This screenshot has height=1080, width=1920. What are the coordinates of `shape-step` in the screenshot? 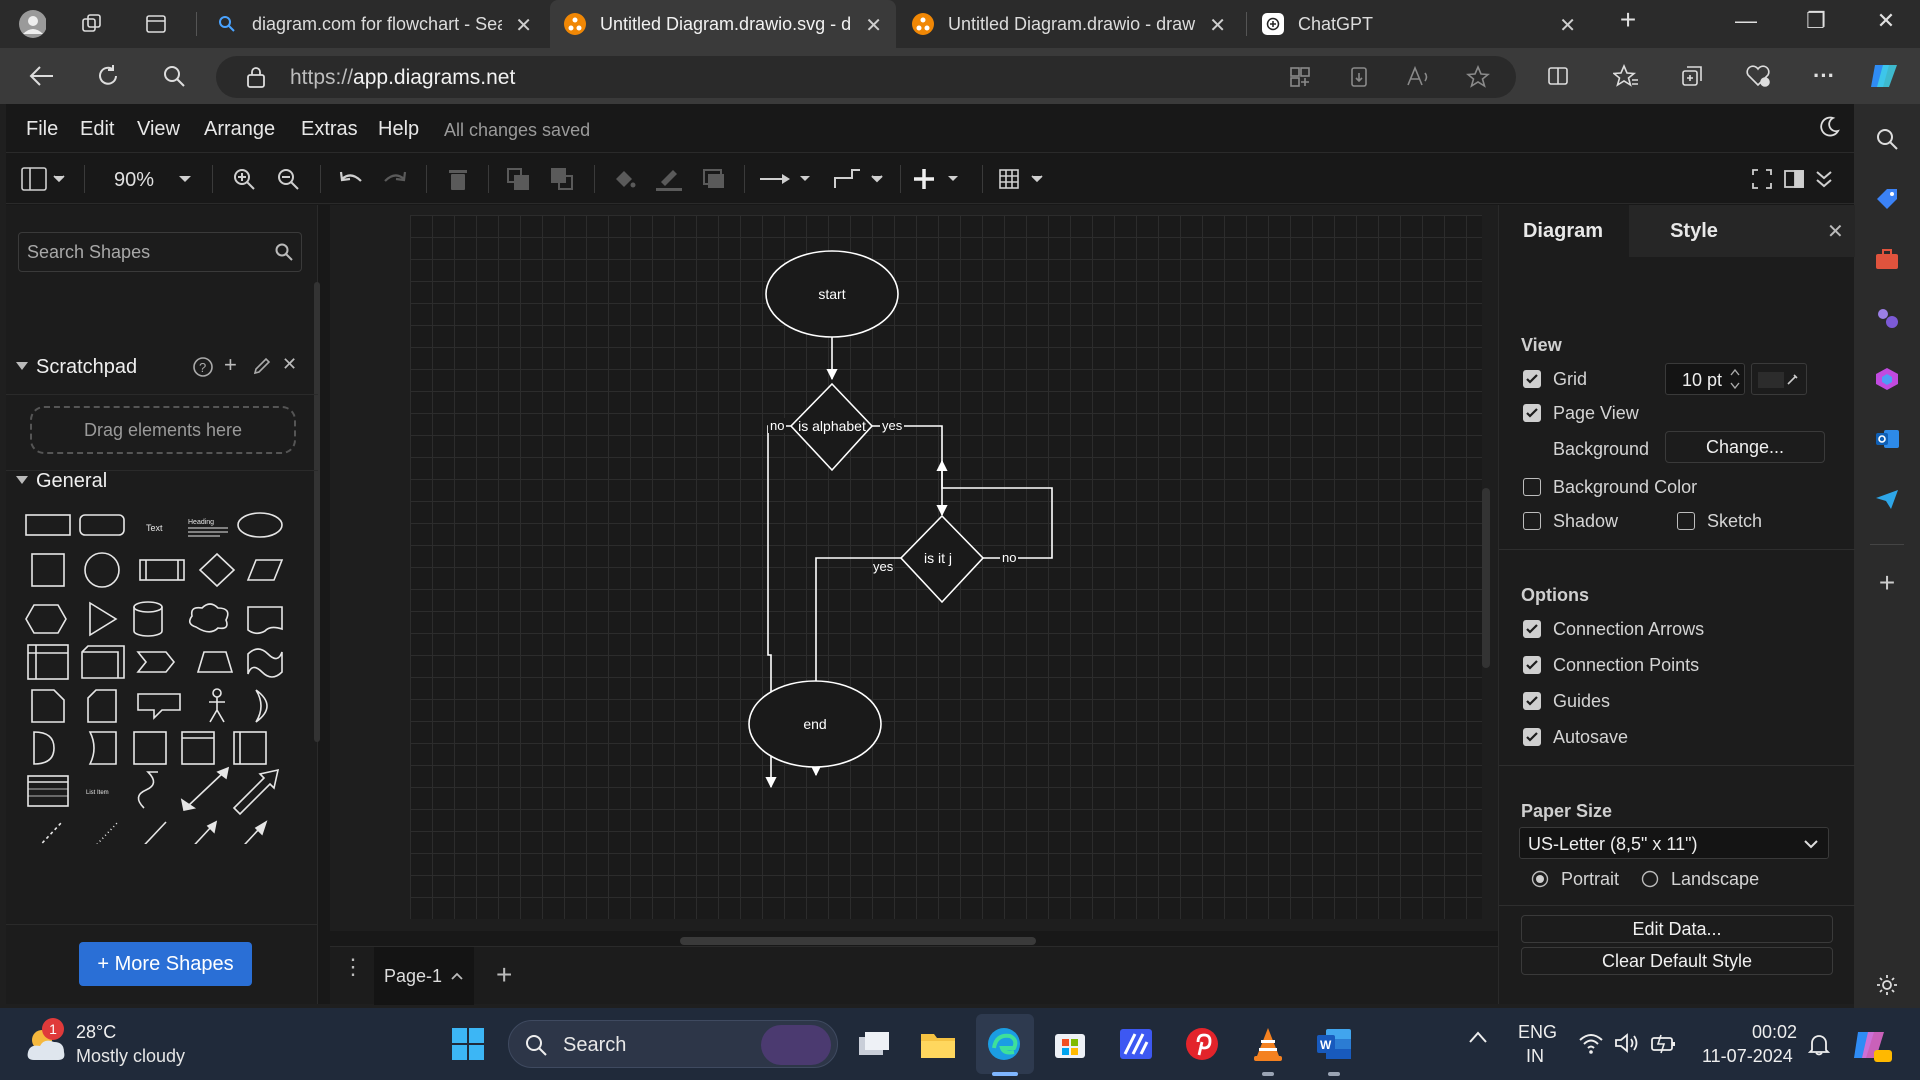 It's located at (156, 662).